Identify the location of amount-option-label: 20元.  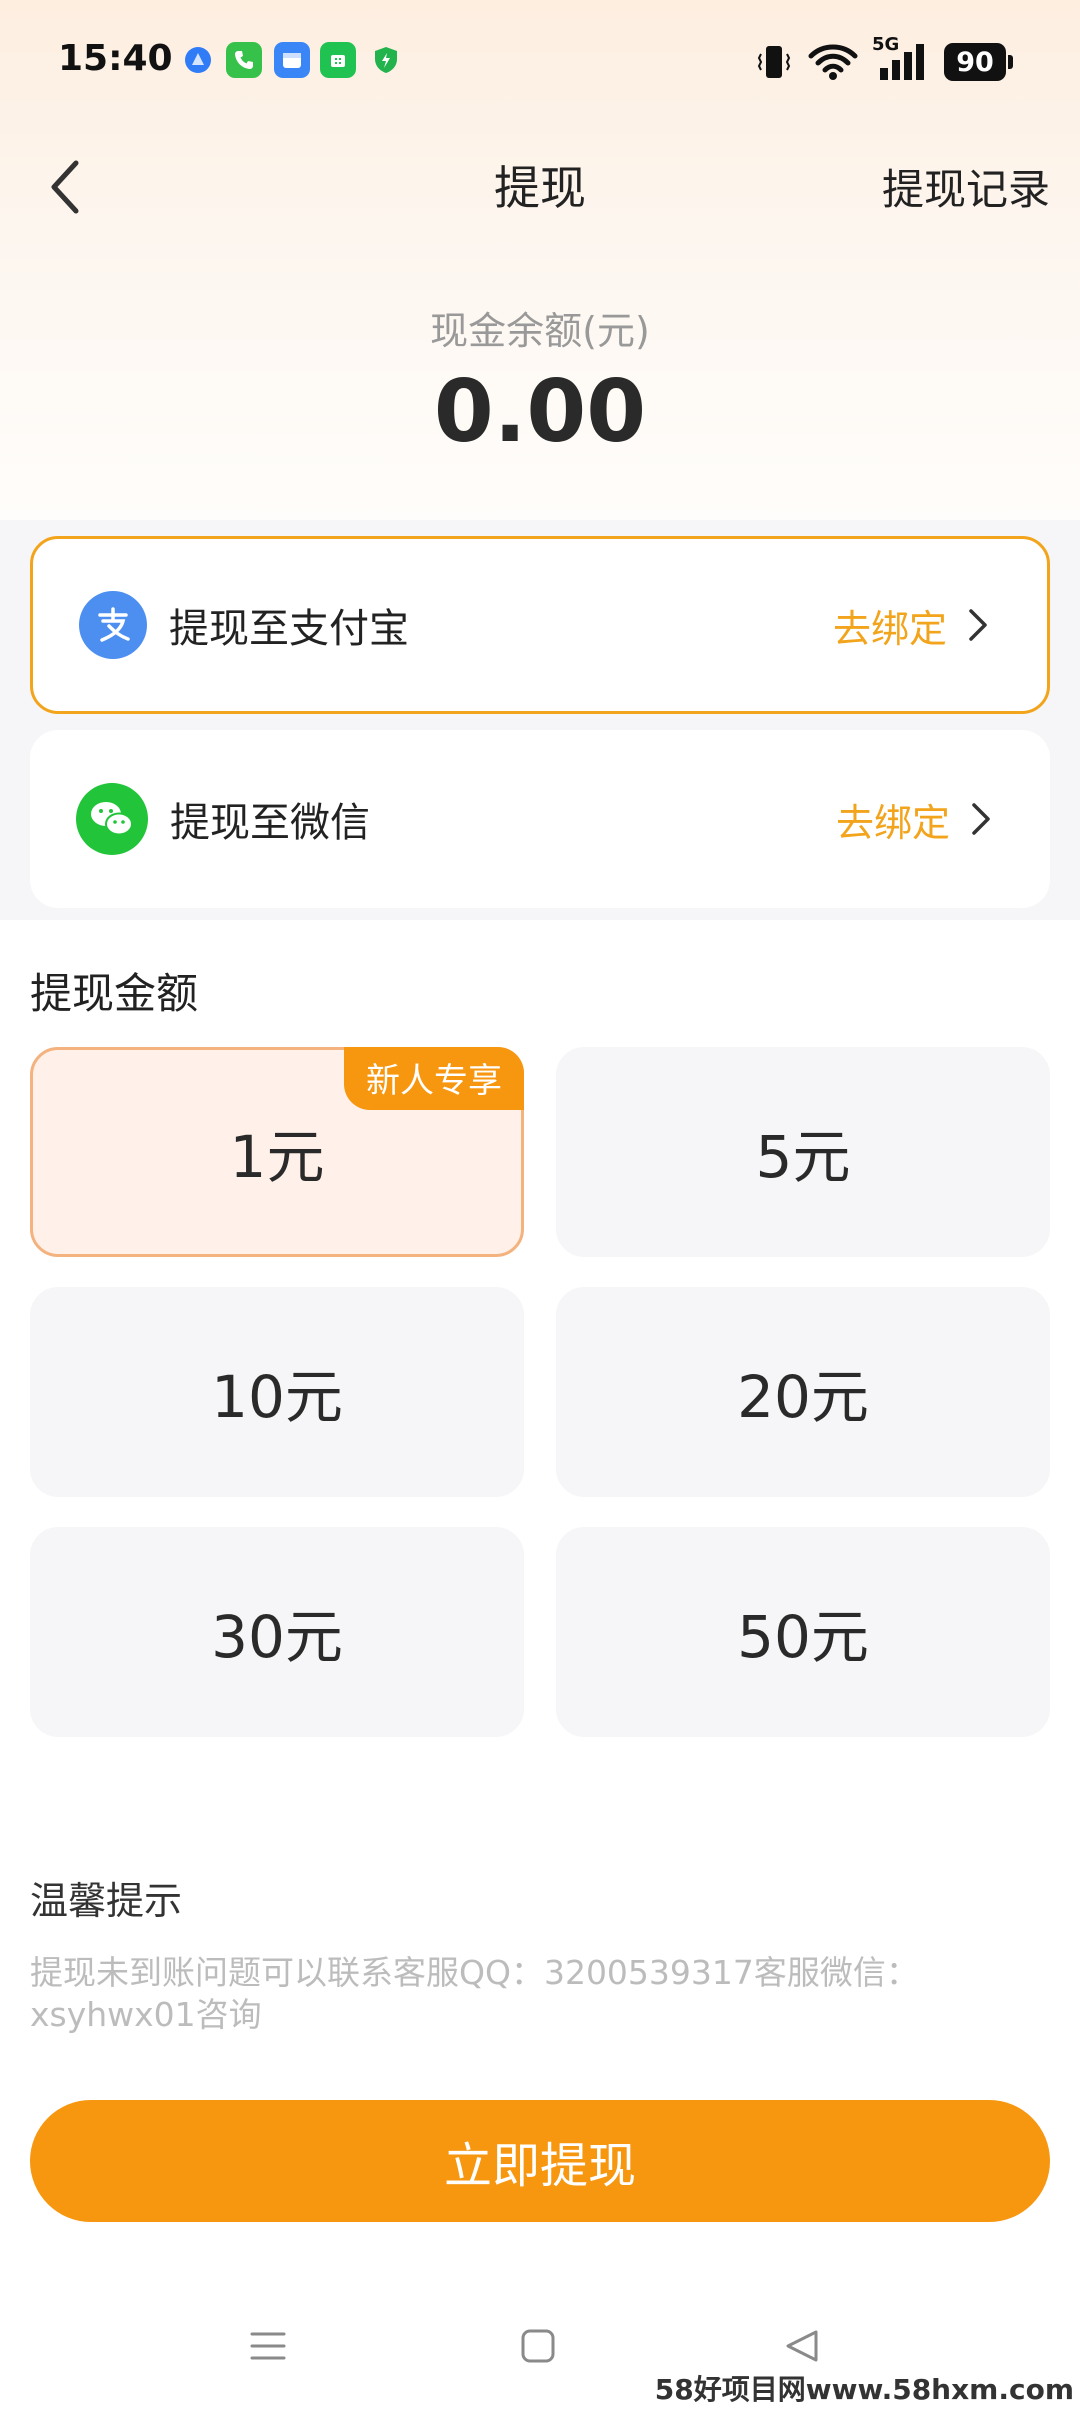
(803, 1397).